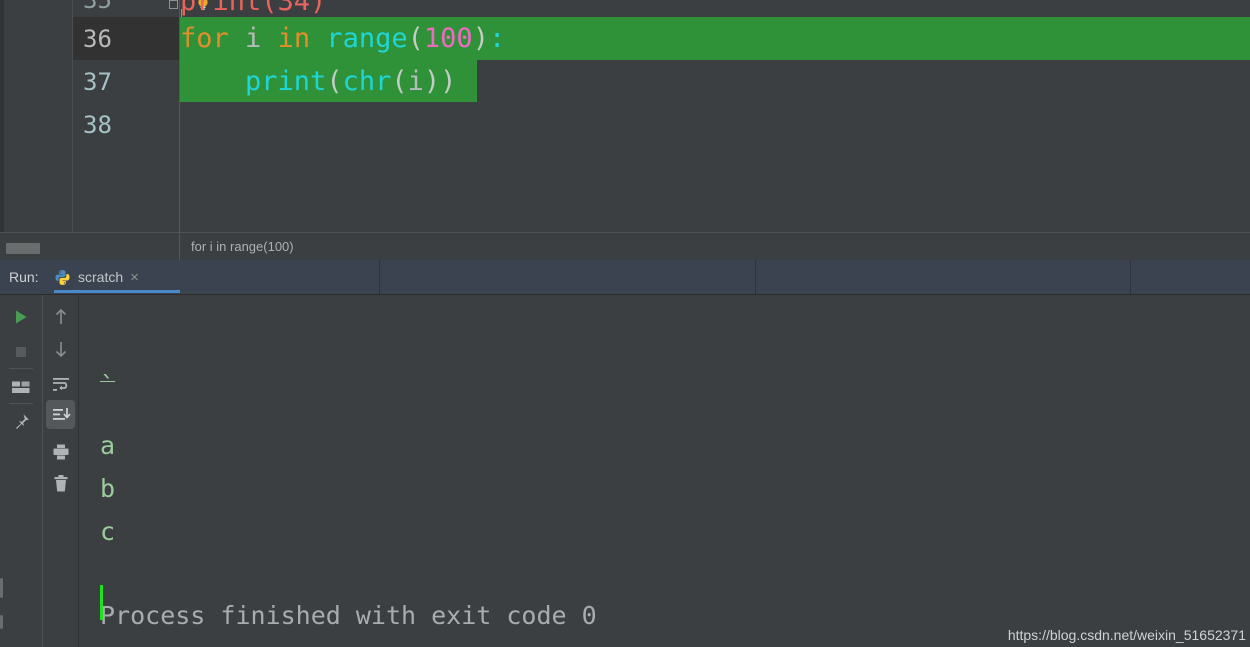 This screenshot has height=647, width=1250. I want to click on trash-icon, so click(60, 483).